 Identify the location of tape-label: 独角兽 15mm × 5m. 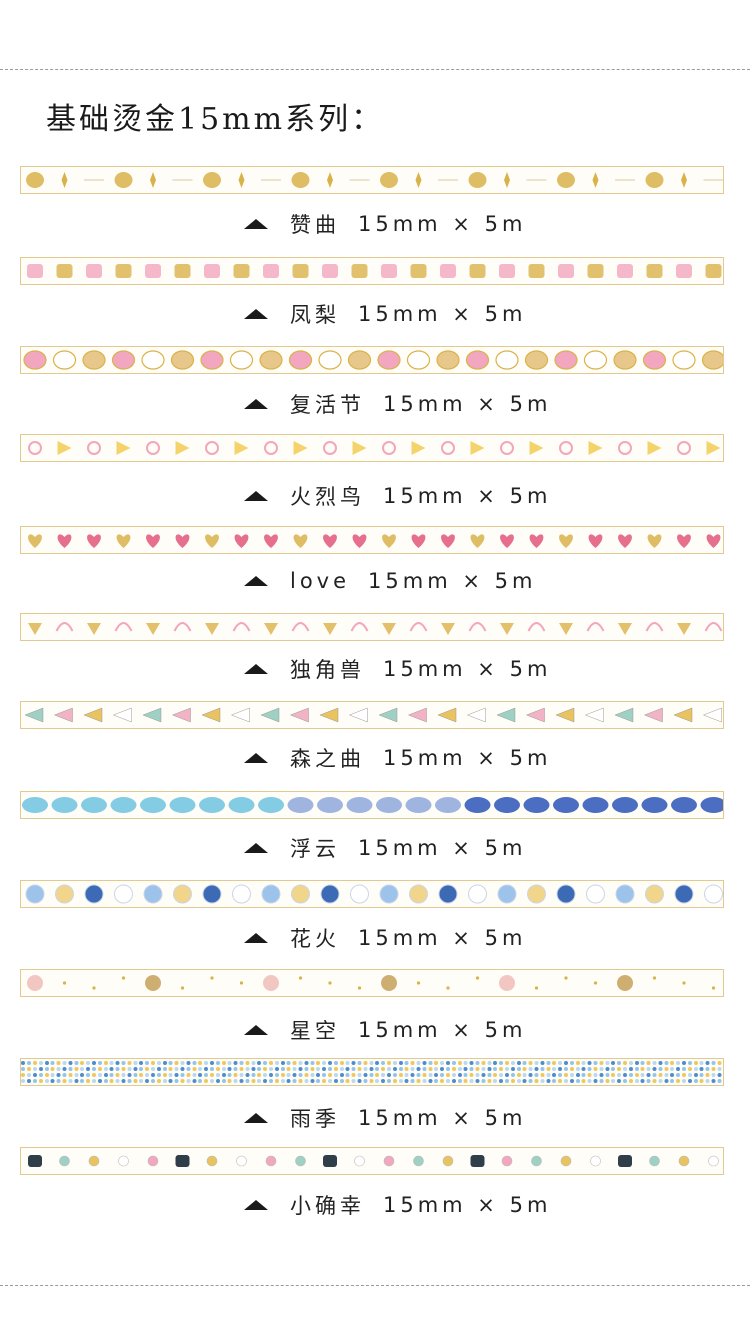
(397, 669).